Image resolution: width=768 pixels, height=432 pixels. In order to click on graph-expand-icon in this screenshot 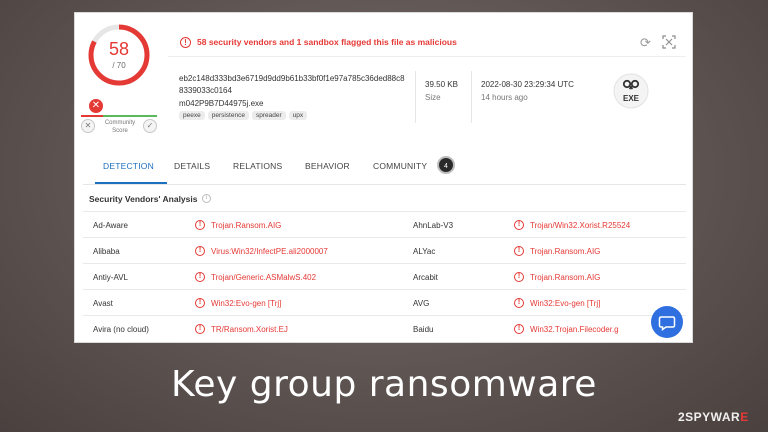, I will do `click(669, 42)`.